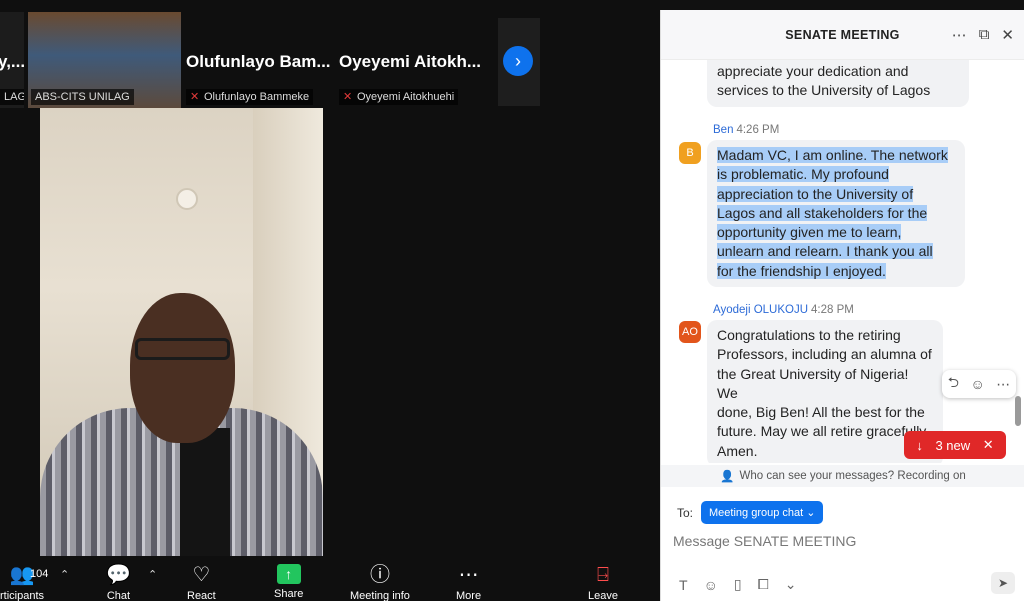 The width and height of the screenshot is (1024, 601). What do you see at coordinates (104, 60) in the screenshot?
I see `participant-tile: ABS-CITS UNILAG` at bounding box center [104, 60].